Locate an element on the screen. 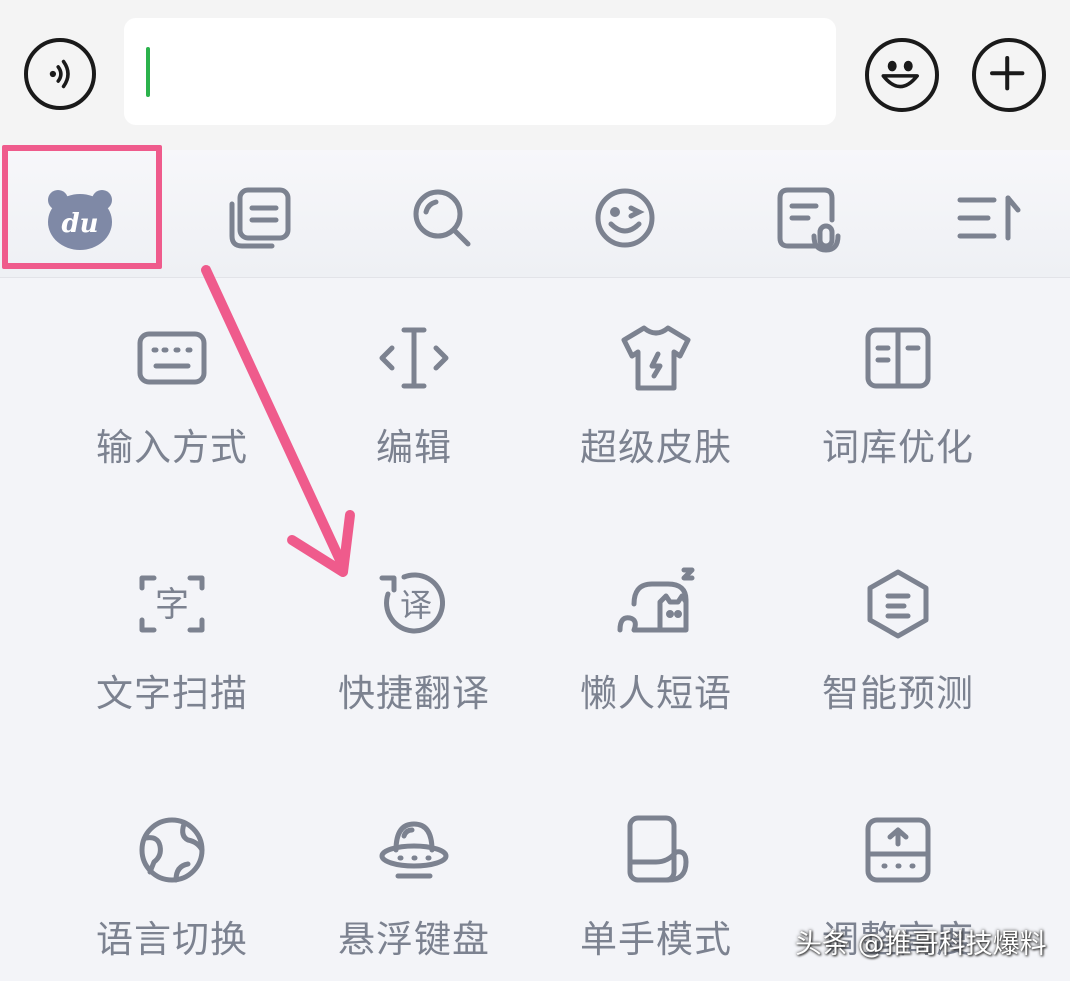  grid-item-label: 词库优化 is located at coordinates (898, 447).